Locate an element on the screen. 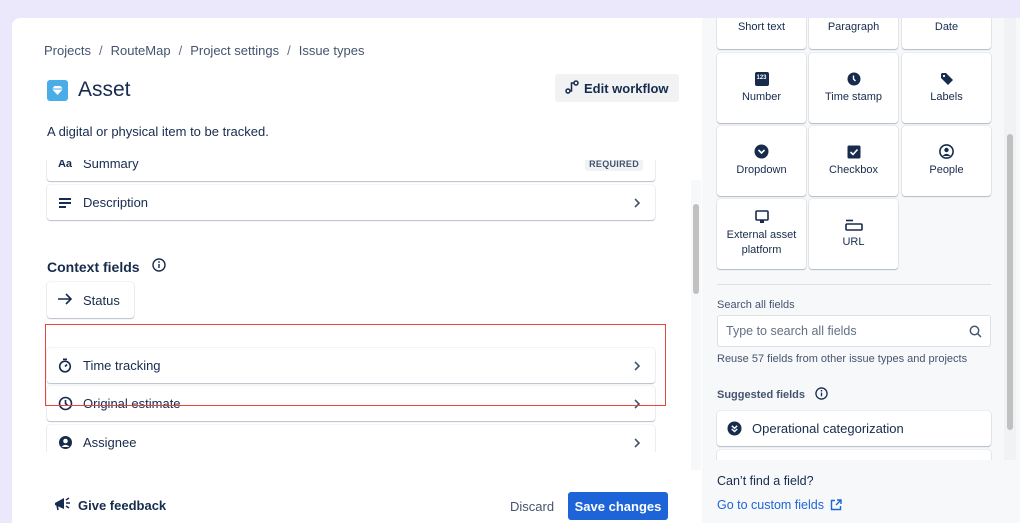 Image resolution: width=1020 pixels, height=523 pixels. field-type-label: People is located at coordinates (946, 170).